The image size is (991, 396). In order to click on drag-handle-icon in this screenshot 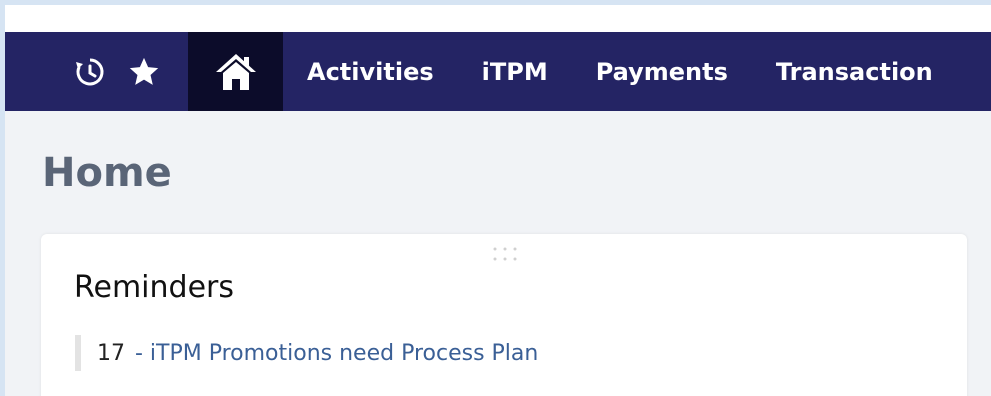, I will do `click(505, 254)`.